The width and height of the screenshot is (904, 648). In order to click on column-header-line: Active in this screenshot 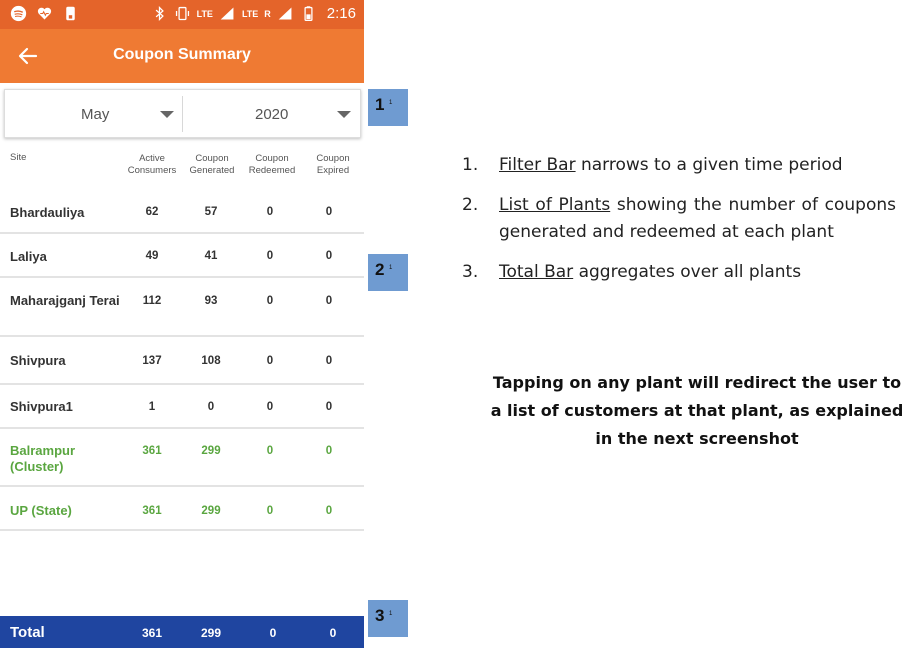, I will do `click(152, 158)`.